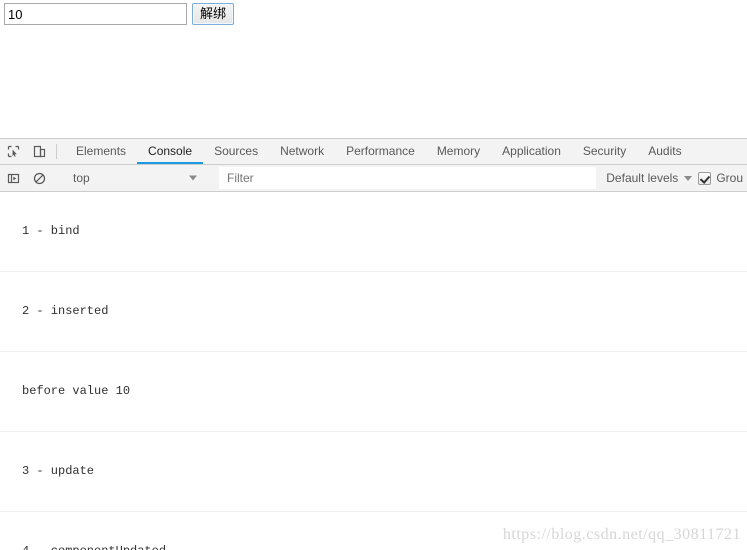  Describe the element at coordinates (705, 178) in the screenshot. I see `group-similar-checkbox` at that location.